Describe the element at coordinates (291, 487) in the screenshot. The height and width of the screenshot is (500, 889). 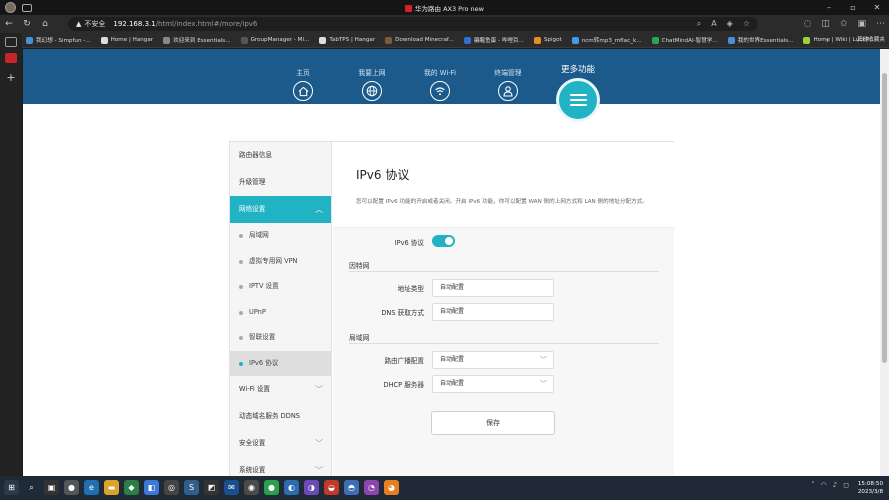
I see `app-icon: ◐` at that location.